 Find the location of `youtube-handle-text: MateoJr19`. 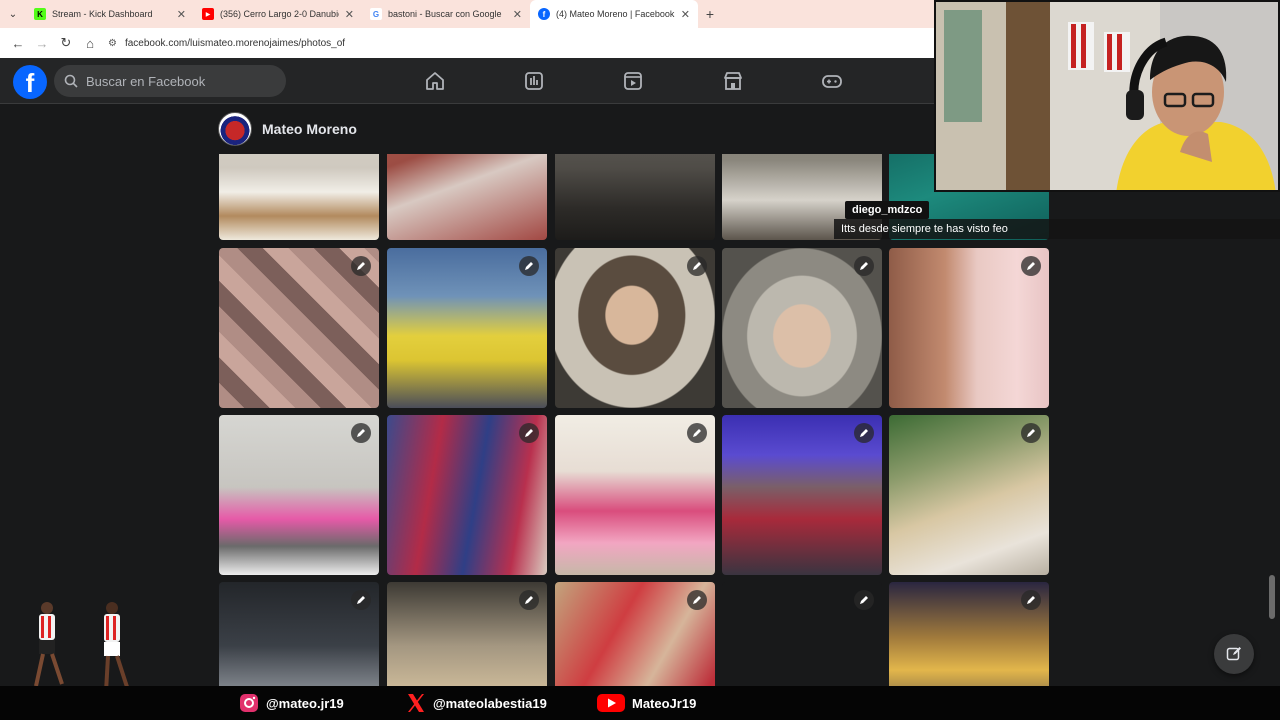

youtube-handle-text: MateoJr19 is located at coordinates (664, 703).